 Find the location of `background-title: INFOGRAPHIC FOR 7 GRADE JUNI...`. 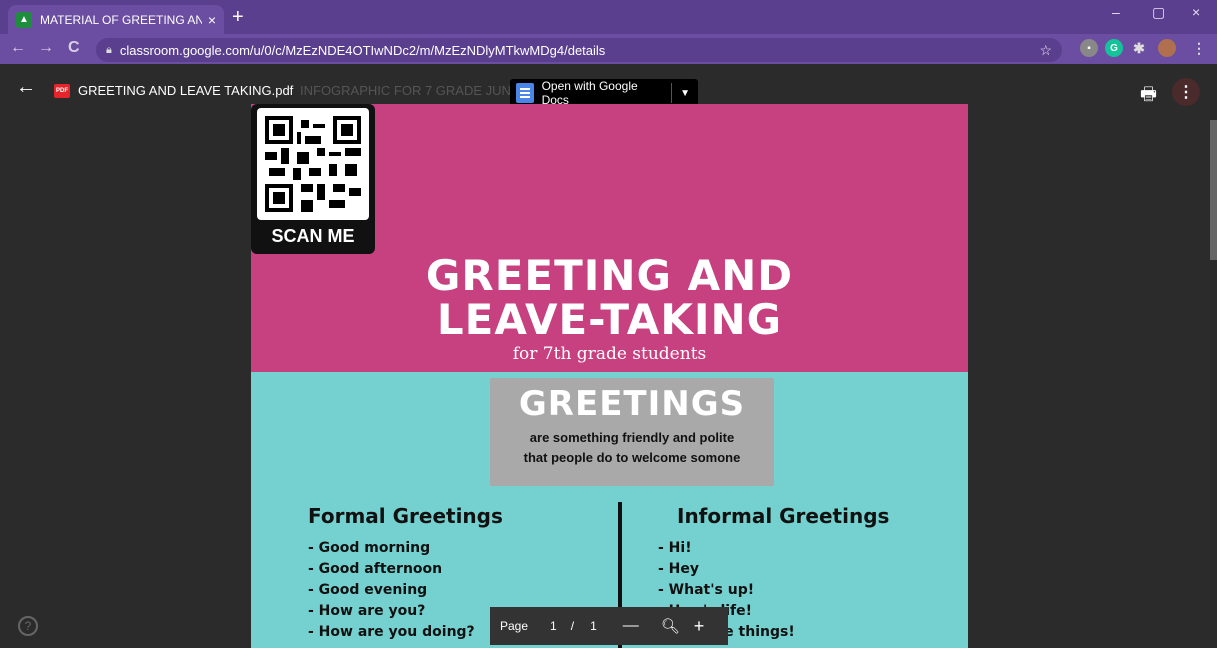

background-title: INFOGRAPHIC FOR 7 GRADE JUNI... is located at coordinates (413, 90).